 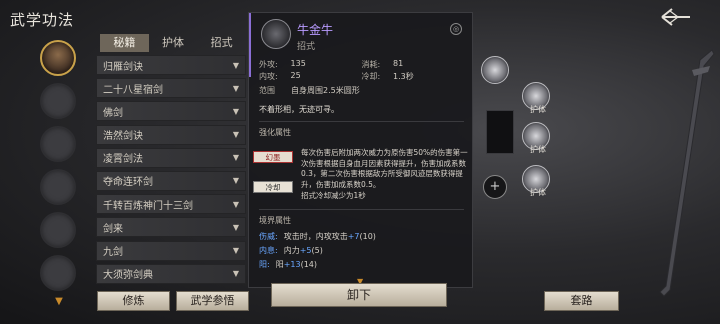 What do you see at coordinates (288, 264) in the screenshot?
I see `realm-row: 阳: 阳+13(14)` at bounding box center [288, 264].